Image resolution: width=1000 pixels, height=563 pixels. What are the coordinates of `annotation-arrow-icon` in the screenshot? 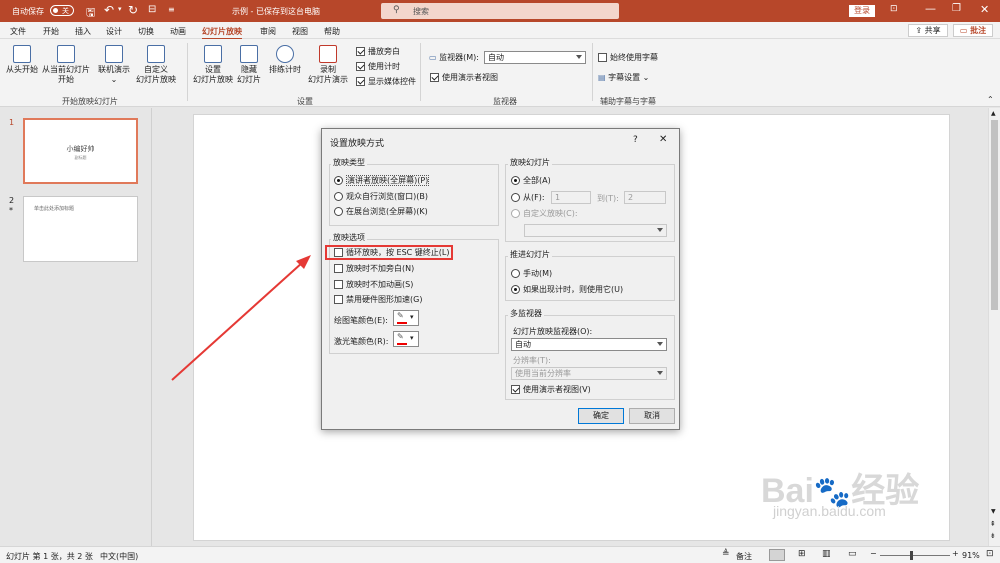 It's located at (241, 318).